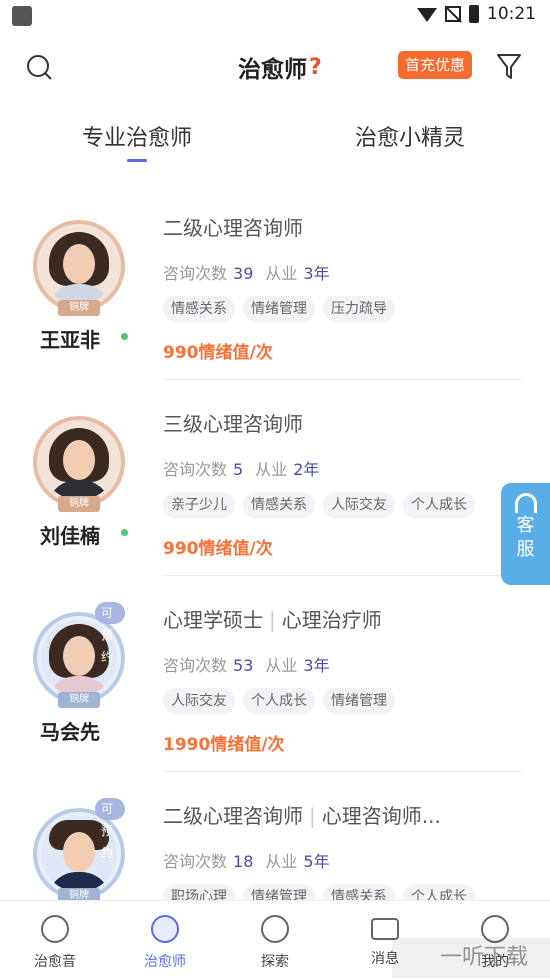 Image resolution: width=550 pixels, height=980 pixels. Describe the element at coordinates (22, 16) in the screenshot. I see `notification-icon` at that location.